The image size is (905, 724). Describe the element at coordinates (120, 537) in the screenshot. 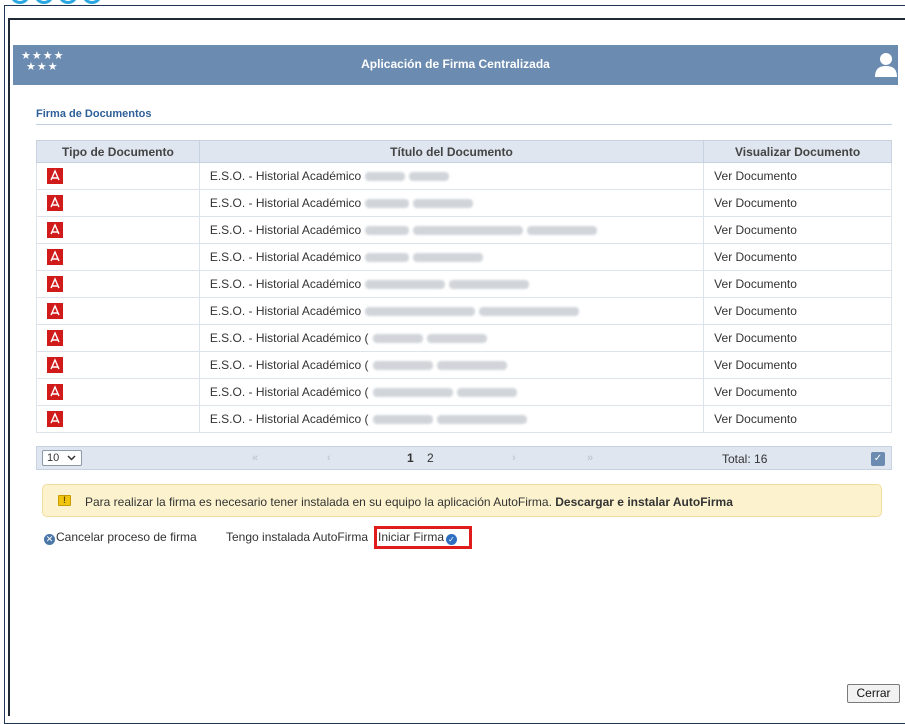

I see `cancel-signing-link: ✕ Cancelar proceso de firma` at that location.